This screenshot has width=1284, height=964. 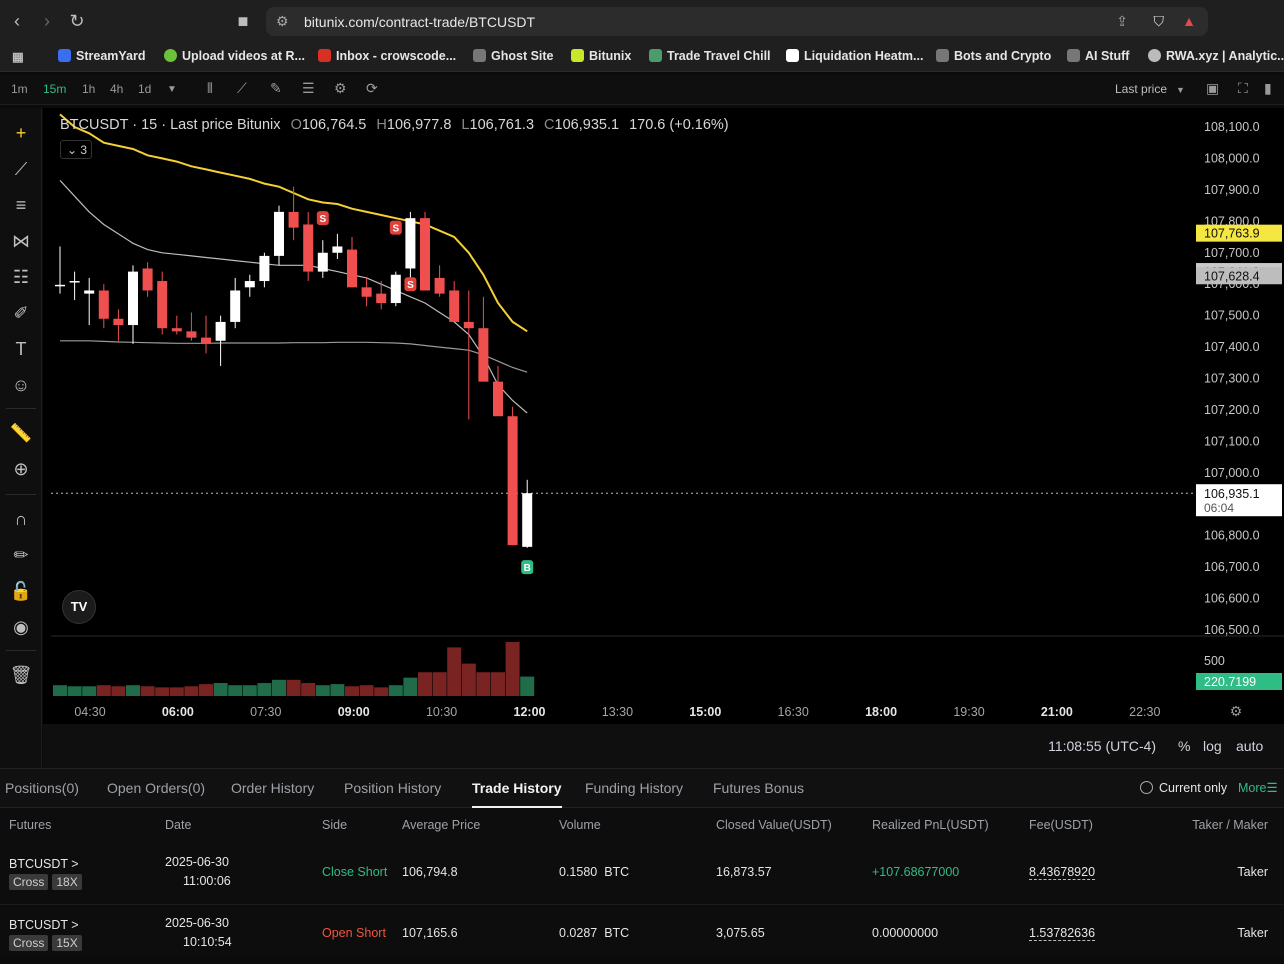 I want to click on tab-funding-history: Funding History, so click(x=634, y=788).